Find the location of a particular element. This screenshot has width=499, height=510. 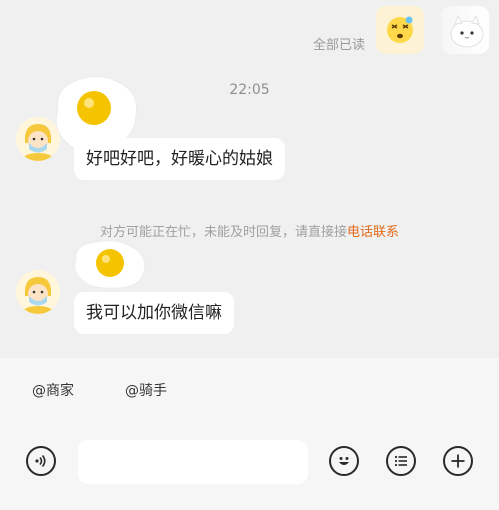

phone-contact-link: 电话联系 is located at coordinates (373, 232).